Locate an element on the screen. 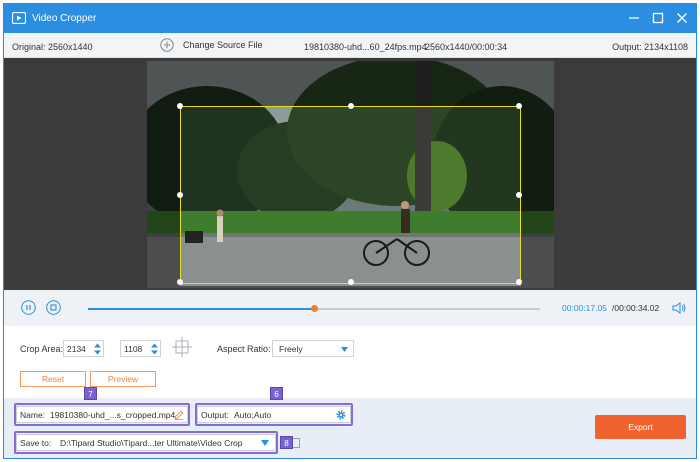  name-step-badge: 7 is located at coordinates (90, 393).